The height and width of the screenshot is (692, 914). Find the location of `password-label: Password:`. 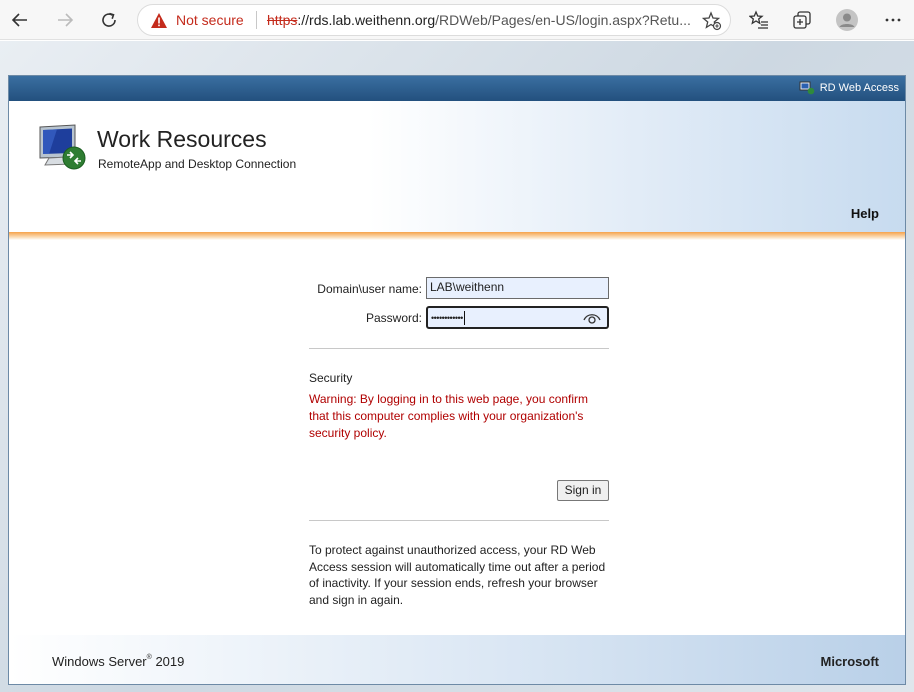

password-label: Password: is located at coordinates (393, 318).